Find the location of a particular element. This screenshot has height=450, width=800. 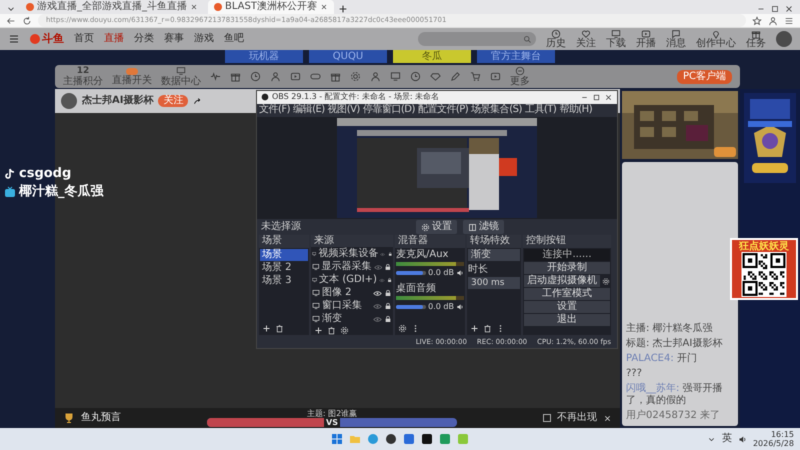

header-menu-item: 开播 is located at coordinates (646, 39).